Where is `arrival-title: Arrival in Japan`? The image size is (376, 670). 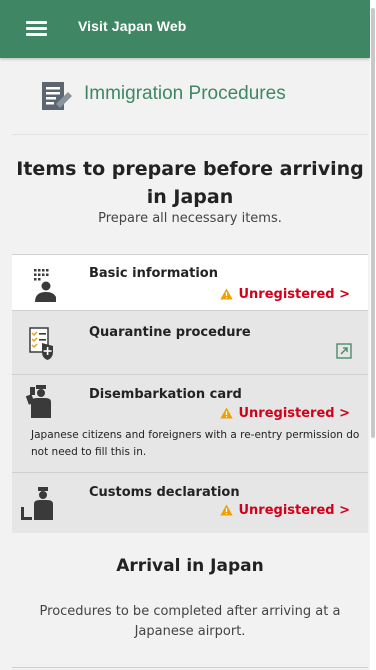 arrival-title: Arrival in Japan is located at coordinates (190, 566).